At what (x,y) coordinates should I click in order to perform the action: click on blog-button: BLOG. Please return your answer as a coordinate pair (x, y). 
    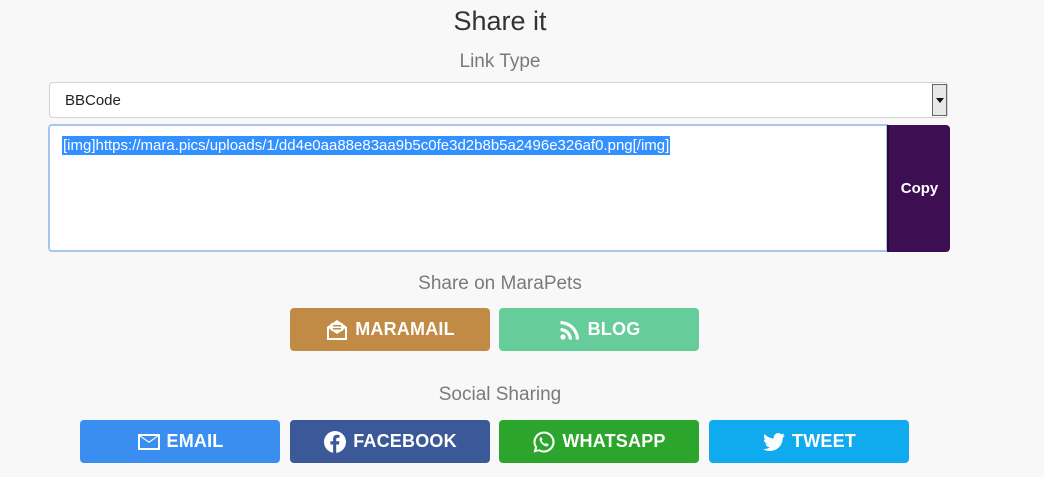
    Looking at the image, I should click on (599, 329).